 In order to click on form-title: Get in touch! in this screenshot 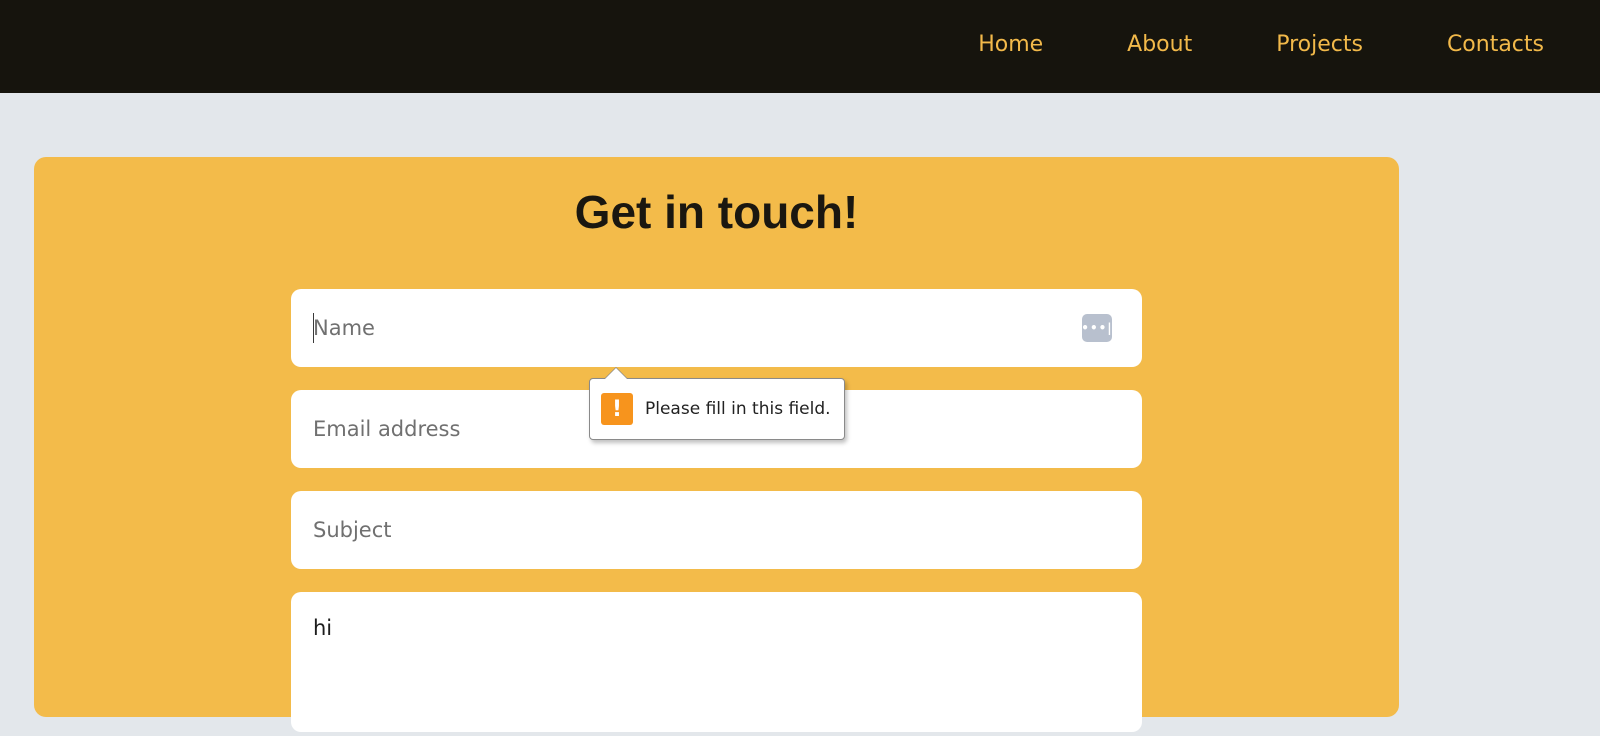, I will do `click(716, 212)`.